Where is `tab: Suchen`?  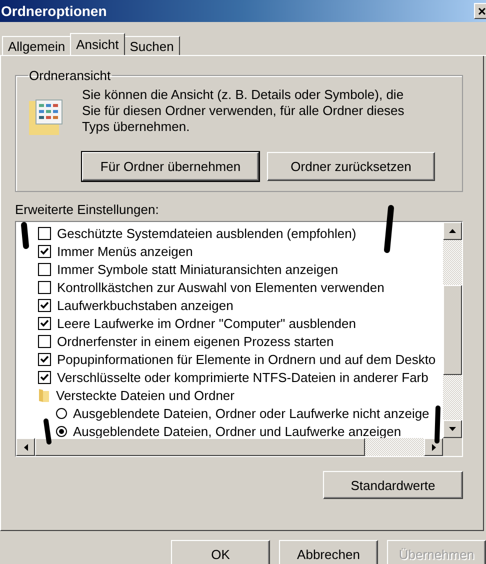
tab: Suchen is located at coordinates (152, 45).